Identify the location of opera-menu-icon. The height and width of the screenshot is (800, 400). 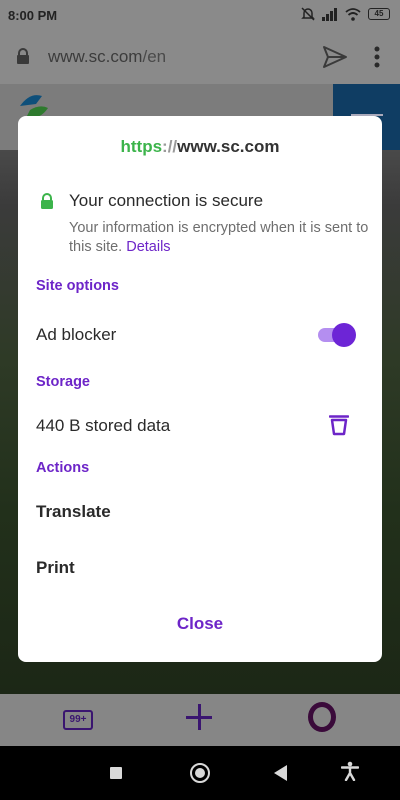
(322, 717).